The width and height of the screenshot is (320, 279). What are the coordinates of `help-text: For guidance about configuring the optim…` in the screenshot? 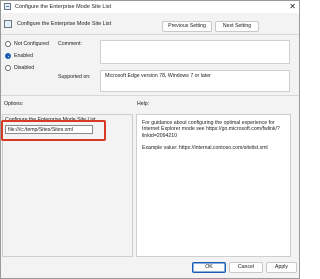 It's located at (211, 129).